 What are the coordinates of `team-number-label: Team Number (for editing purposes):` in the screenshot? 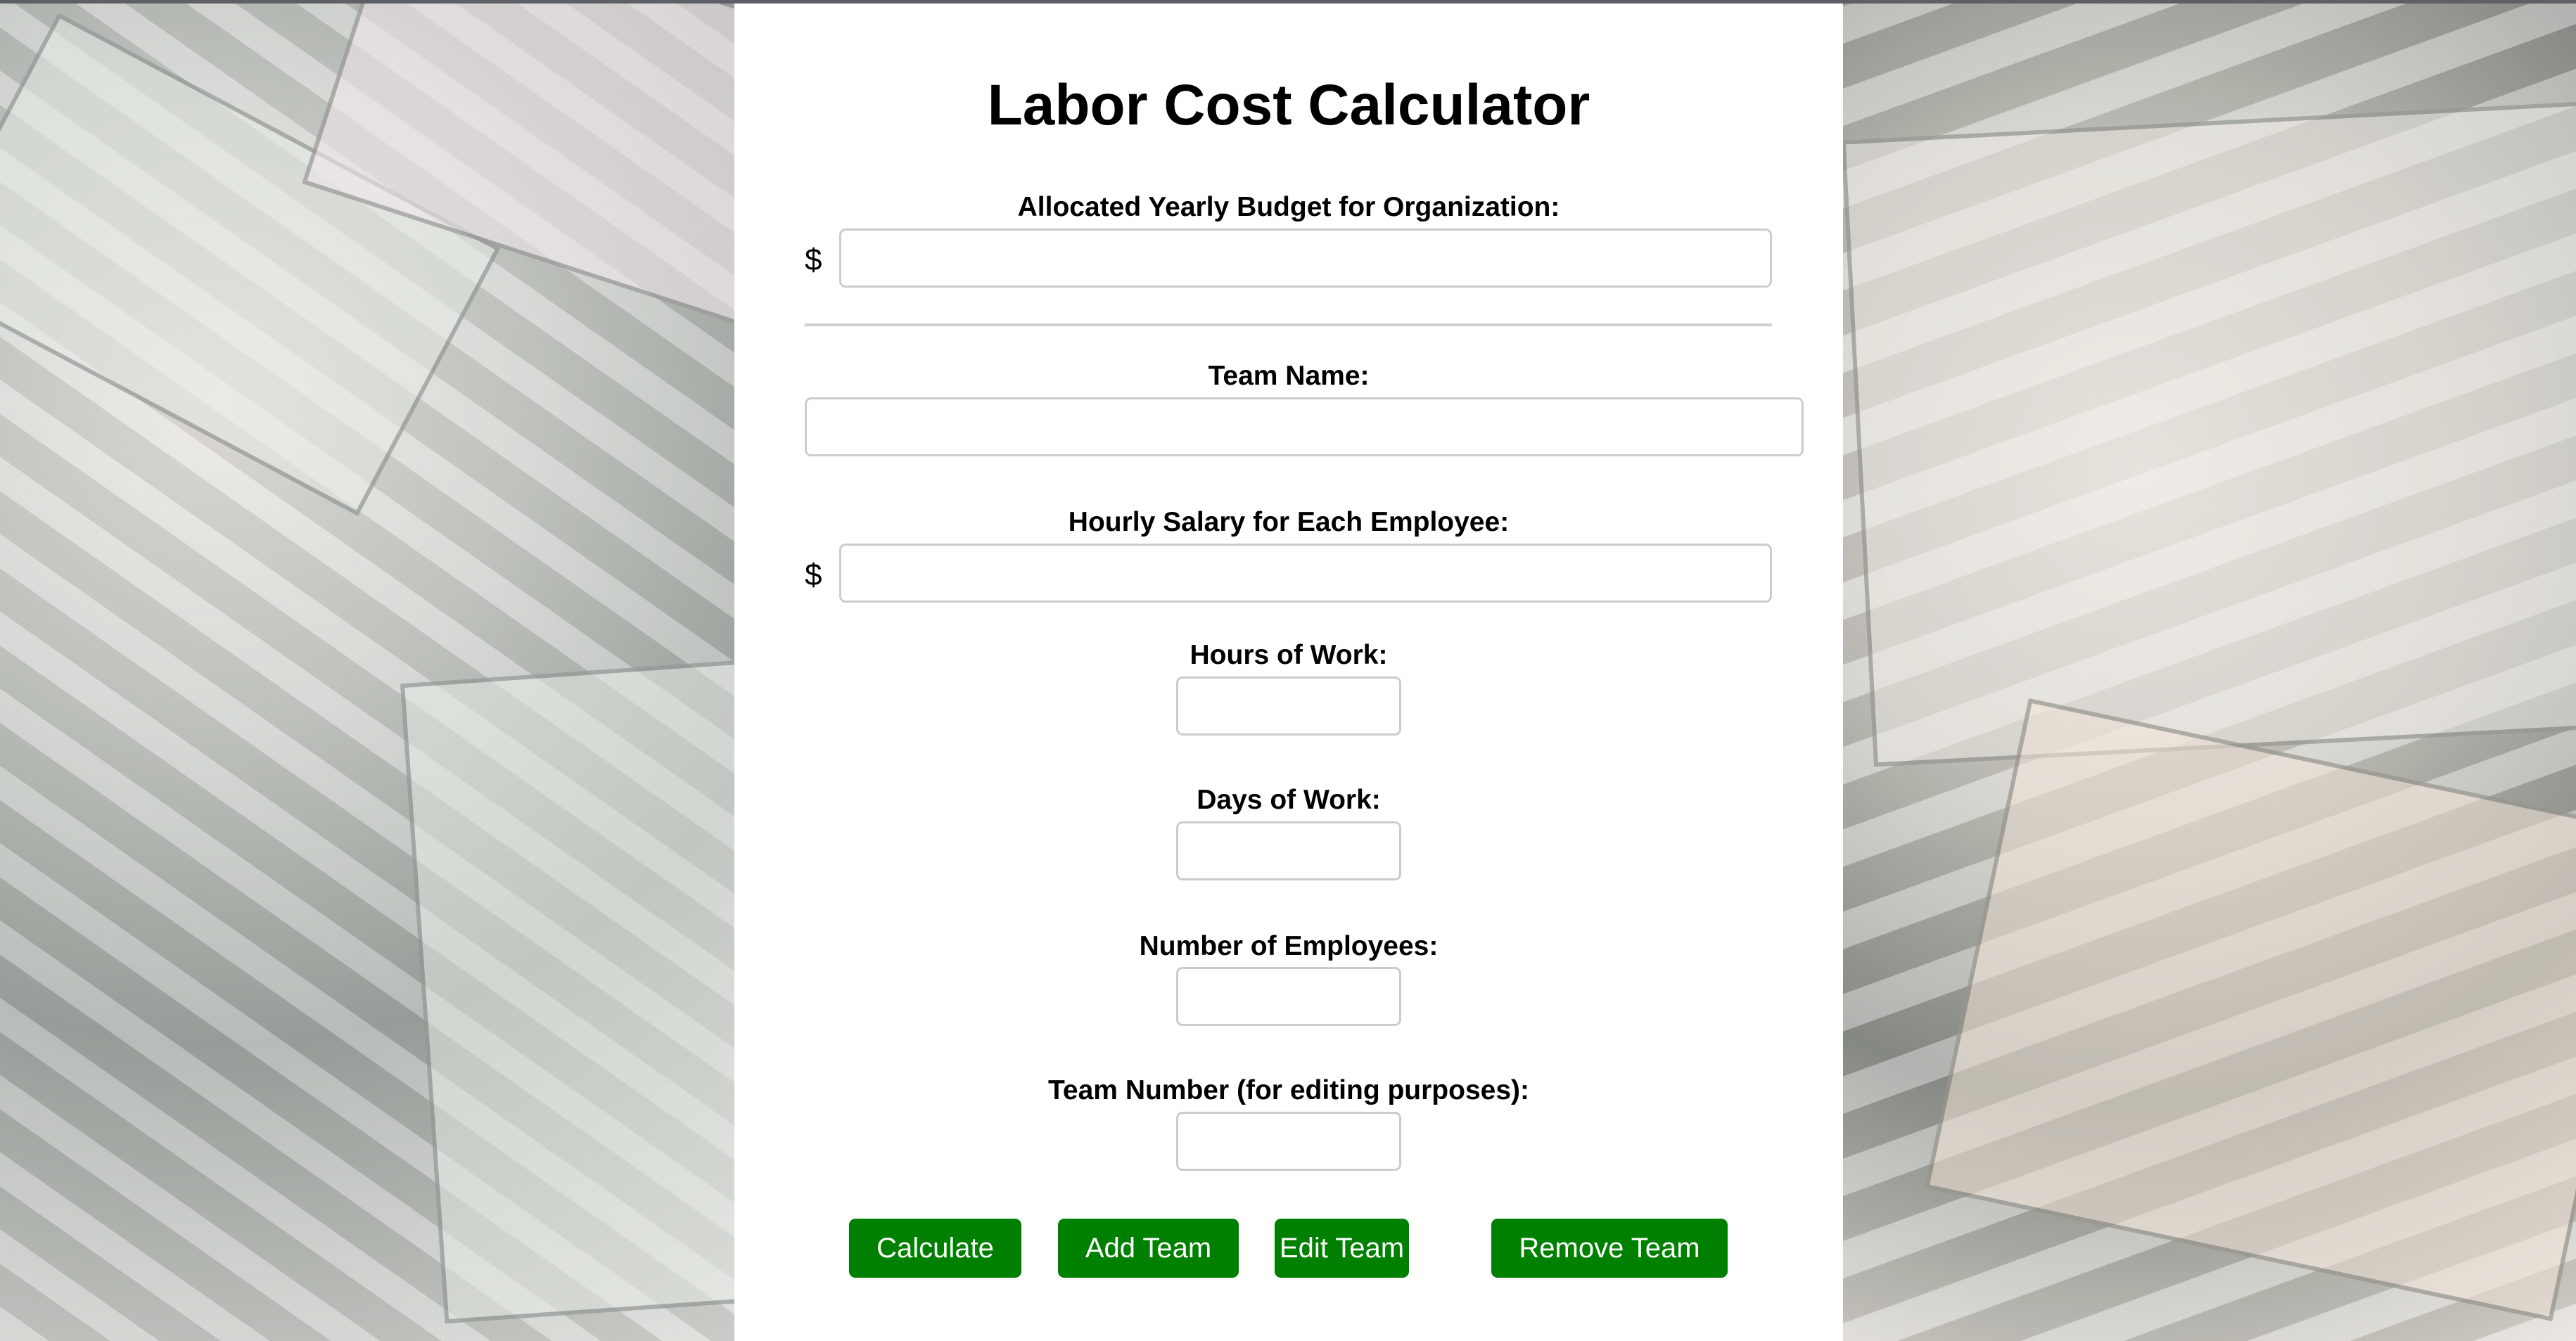 It's located at (1288, 1090).